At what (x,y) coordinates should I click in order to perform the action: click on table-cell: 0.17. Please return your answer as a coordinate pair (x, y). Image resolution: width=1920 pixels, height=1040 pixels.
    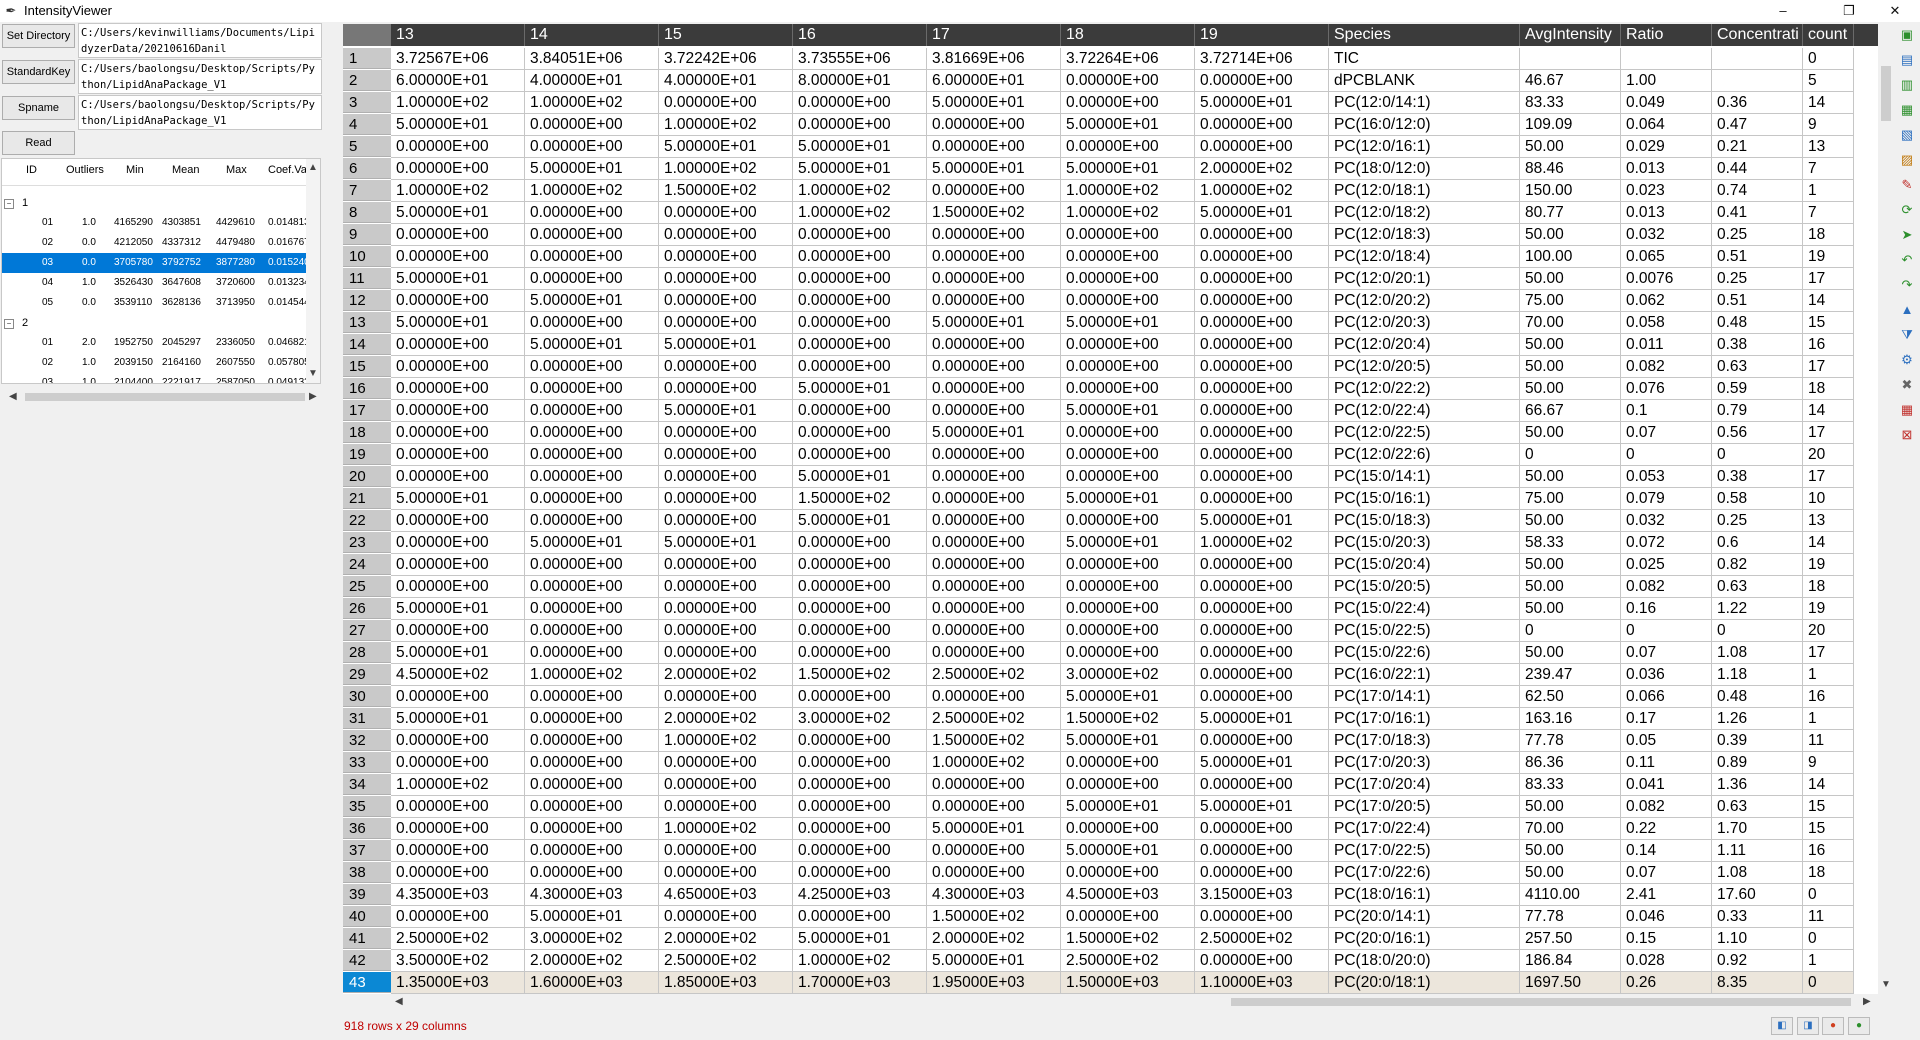
    Looking at the image, I should click on (1666, 719).